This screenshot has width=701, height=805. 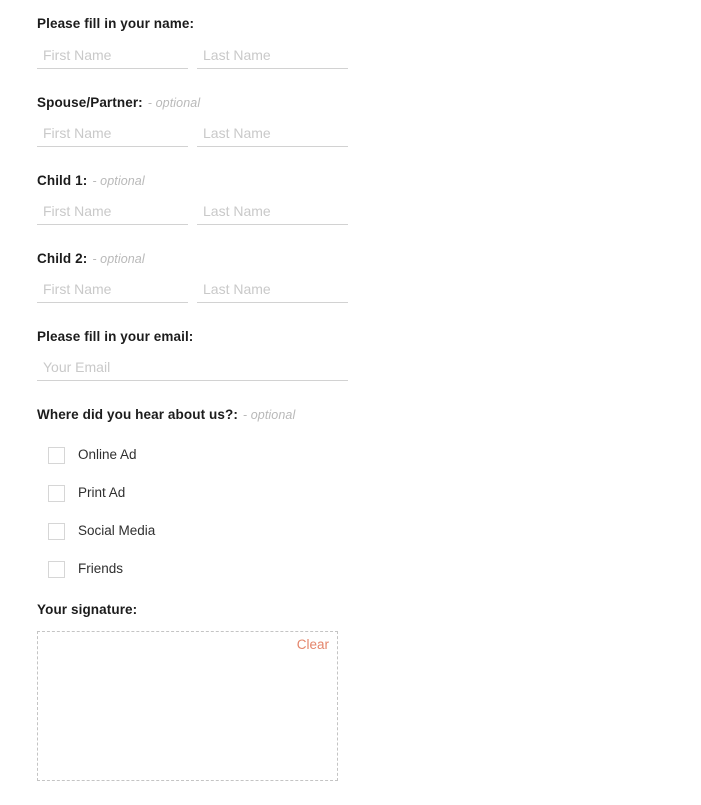 I want to click on checkbox-row-friends: Friends, so click(x=96, y=569).